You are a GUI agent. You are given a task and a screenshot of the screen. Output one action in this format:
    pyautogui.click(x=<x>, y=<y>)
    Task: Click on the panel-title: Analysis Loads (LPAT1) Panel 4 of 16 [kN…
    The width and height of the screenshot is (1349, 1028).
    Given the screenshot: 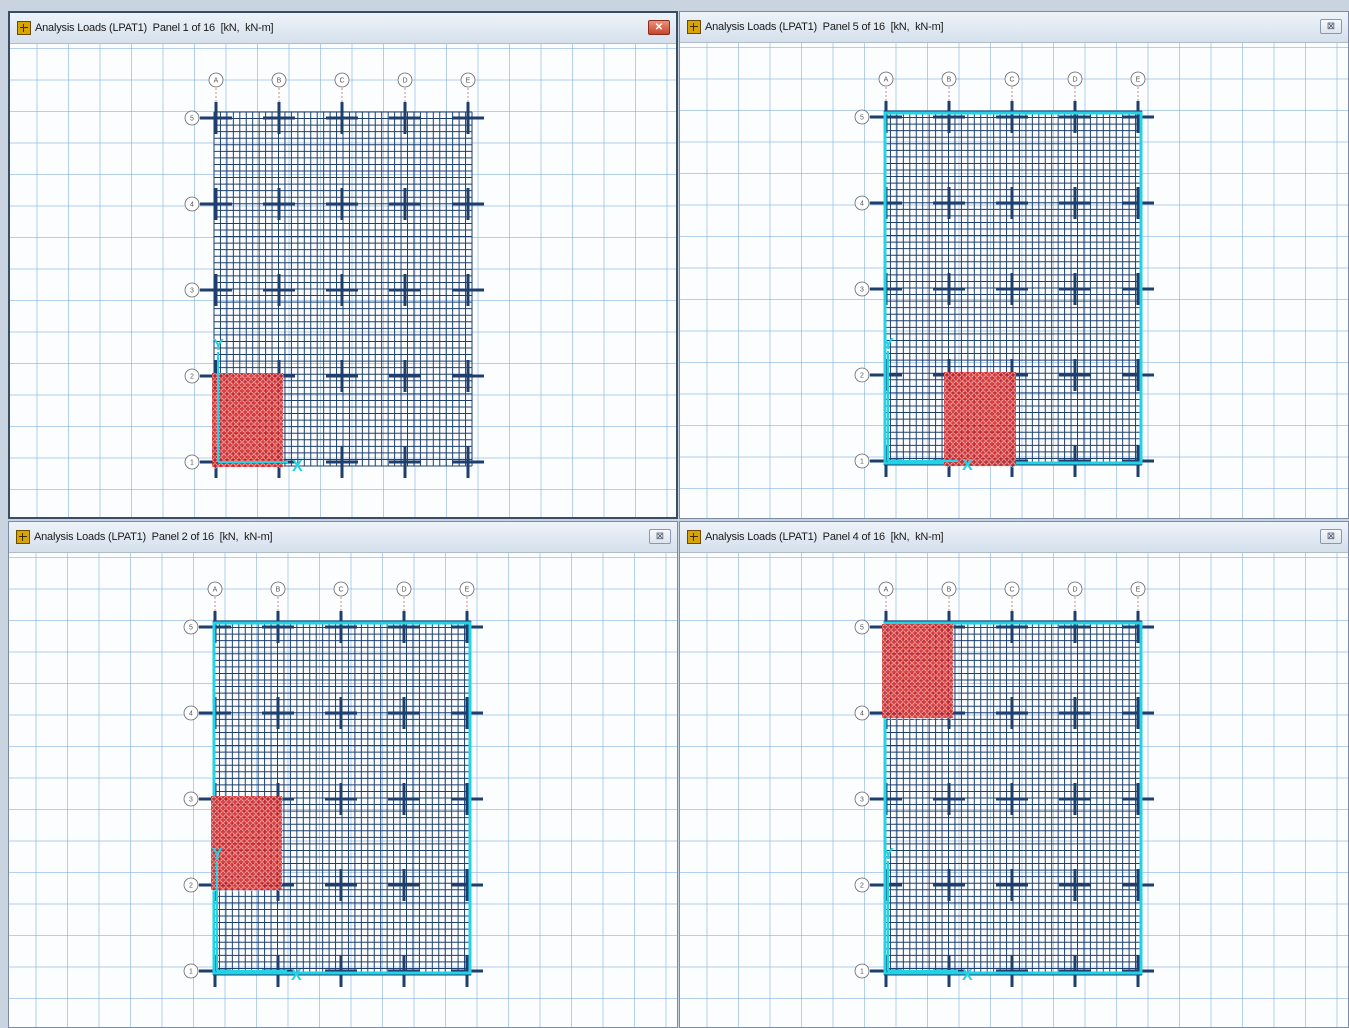 What is the action you would take?
    pyautogui.click(x=824, y=537)
    